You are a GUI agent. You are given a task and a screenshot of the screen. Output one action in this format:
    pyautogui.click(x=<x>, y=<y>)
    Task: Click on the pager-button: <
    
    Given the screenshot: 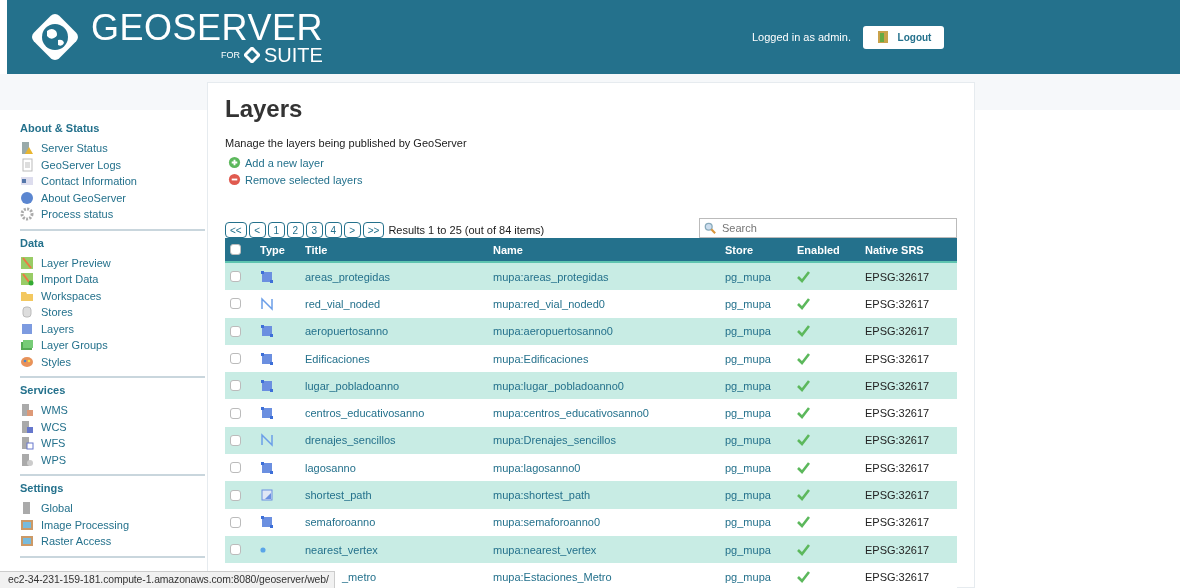 What is the action you would take?
    pyautogui.click(x=257, y=230)
    